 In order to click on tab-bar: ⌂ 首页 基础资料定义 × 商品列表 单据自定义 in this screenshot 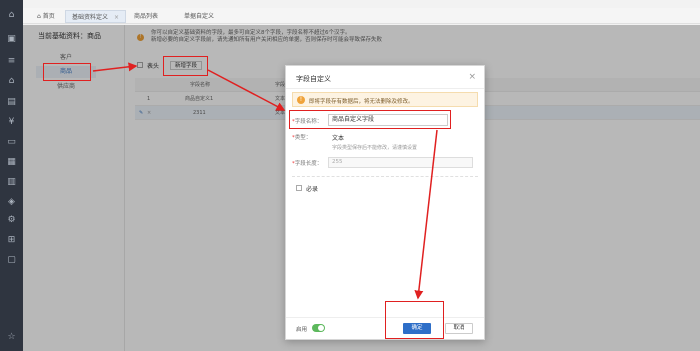, I will do `click(361, 16)`.